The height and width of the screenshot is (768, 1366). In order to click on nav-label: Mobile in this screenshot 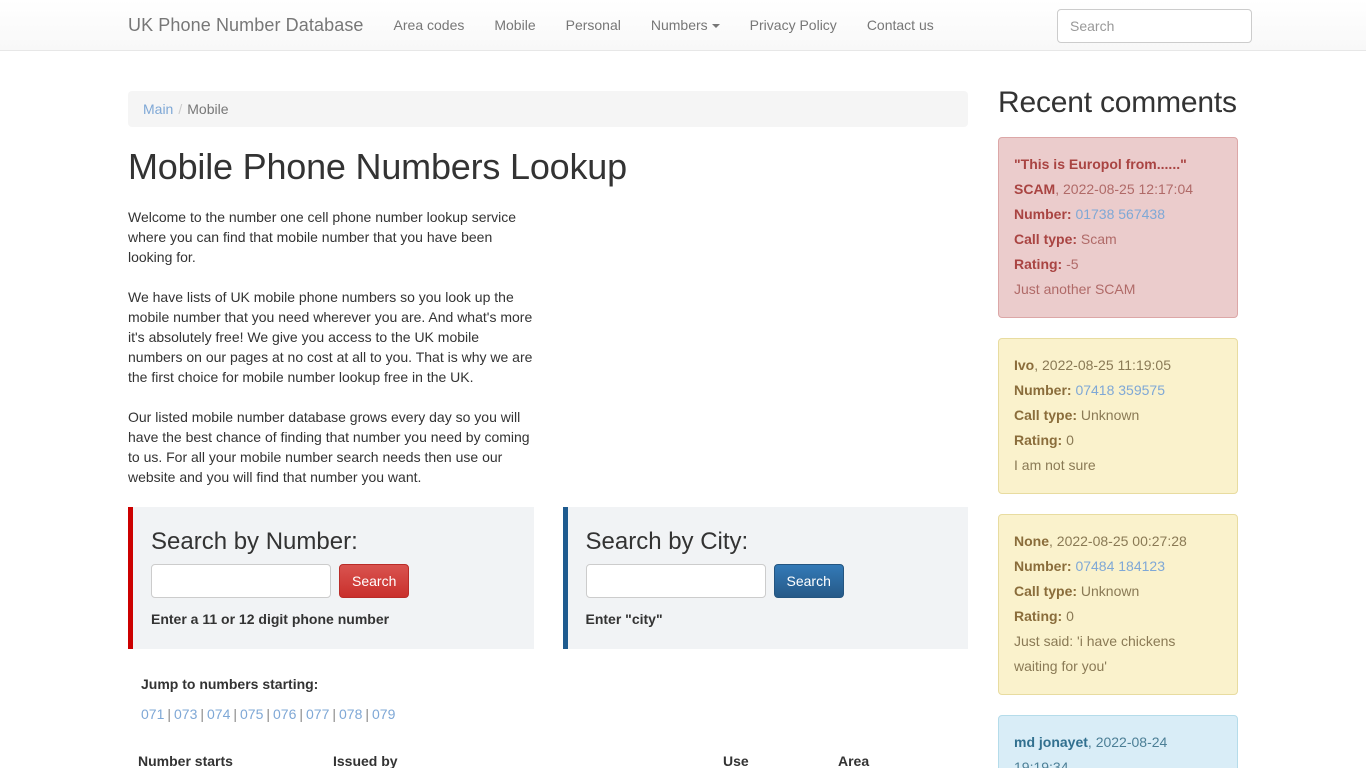, I will do `click(515, 25)`.